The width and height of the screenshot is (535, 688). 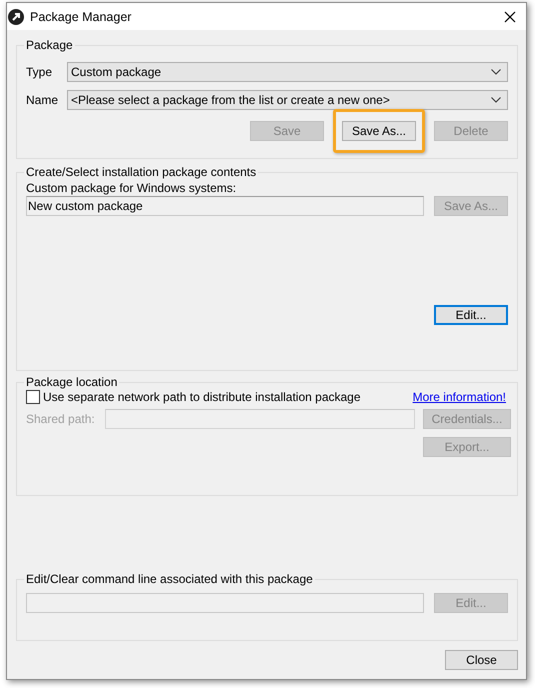 What do you see at coordinates (61, 418) in the screenshot?
I see `shared-path-label: Shared path:` at bounding box center [61, 418].